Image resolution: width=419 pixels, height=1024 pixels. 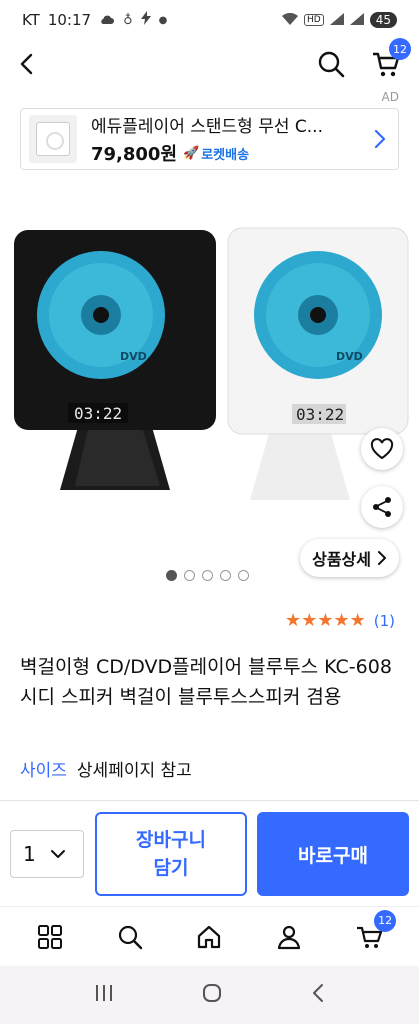 I want to click on back-system-button, so click(x=318, y=995).